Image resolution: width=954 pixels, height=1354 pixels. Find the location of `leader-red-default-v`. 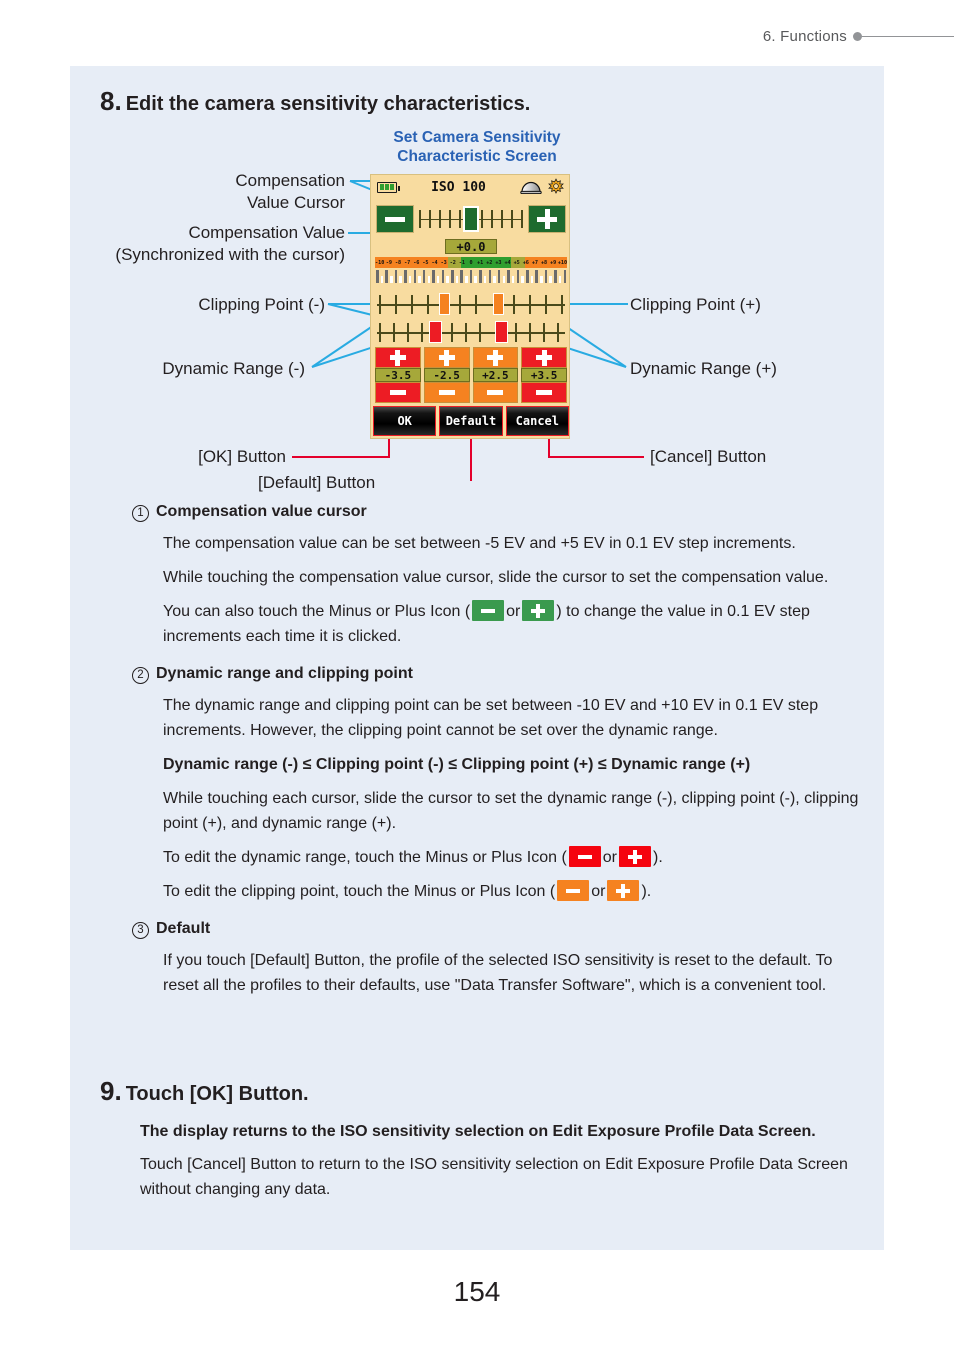

leader-red-default-v is located at coordinates (471, 460).